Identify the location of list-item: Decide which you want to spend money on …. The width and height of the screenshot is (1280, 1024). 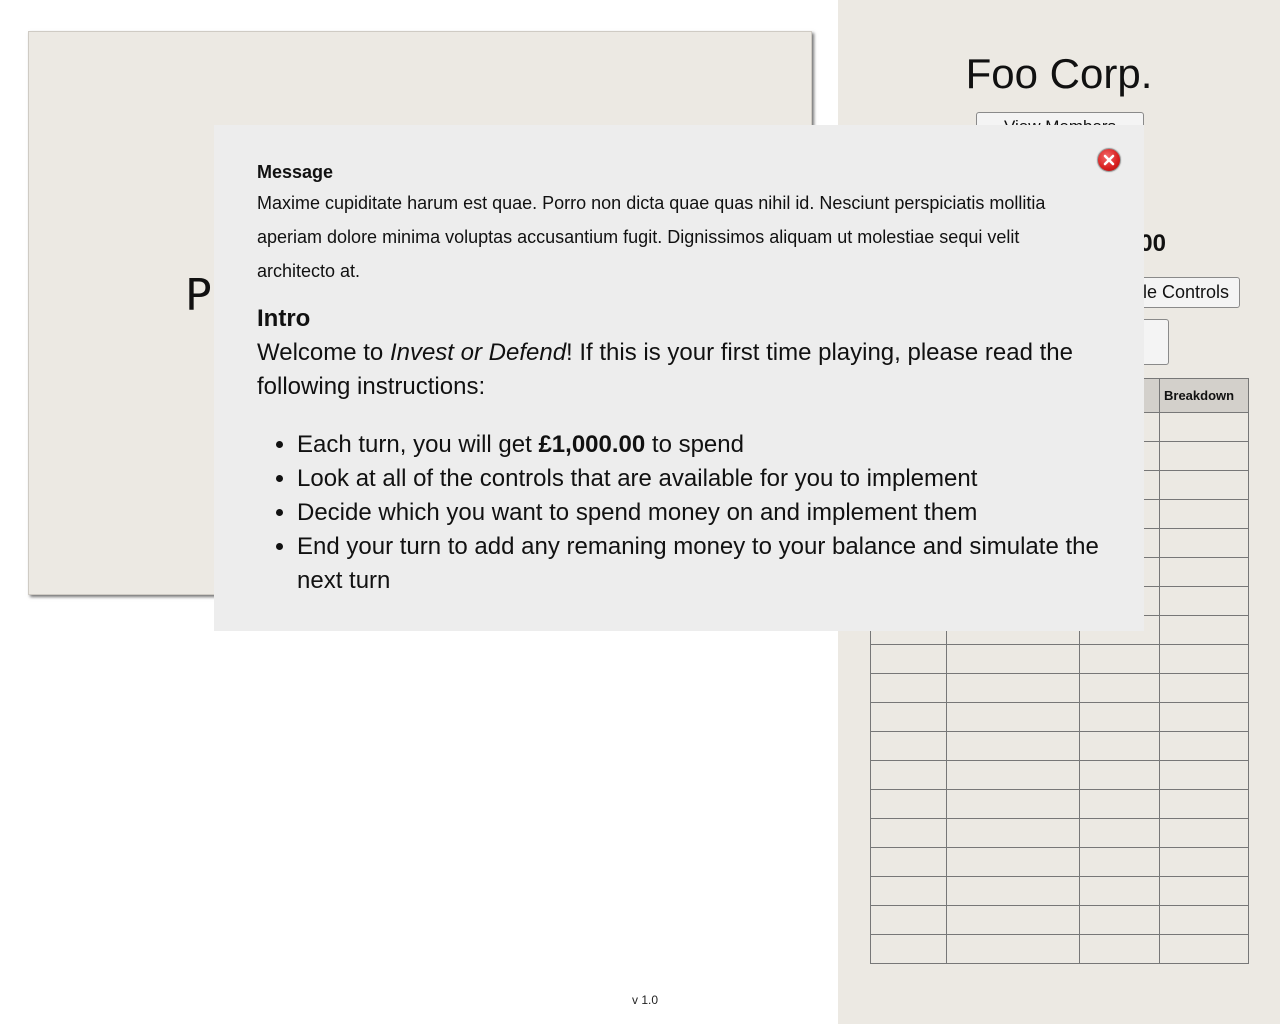
(698, 513).